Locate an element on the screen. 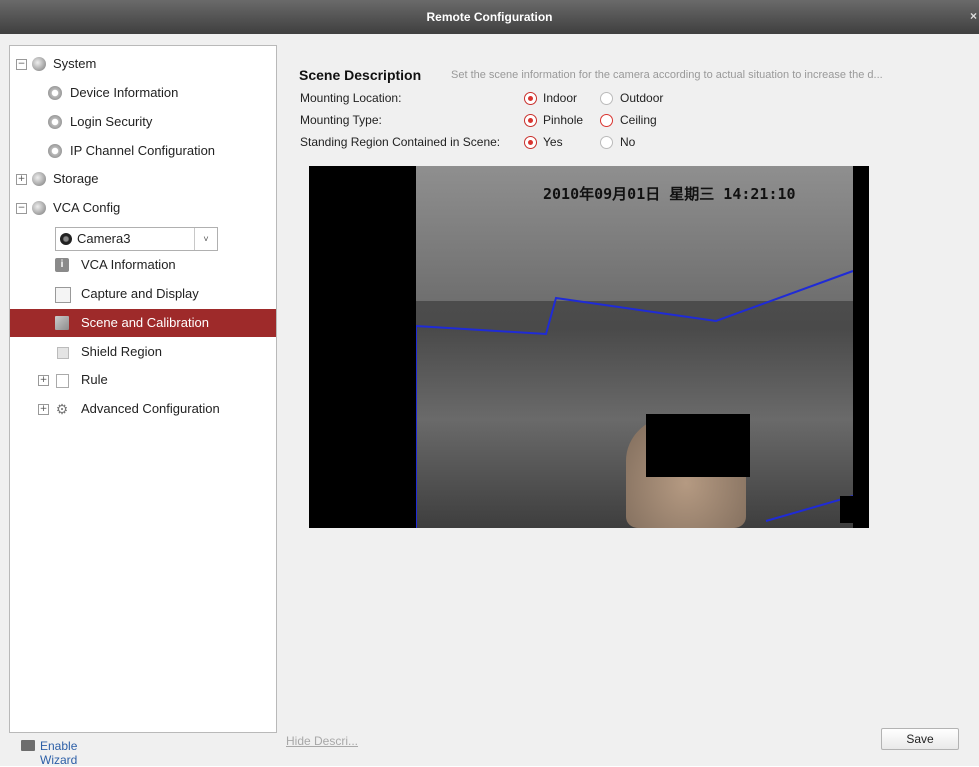 The width and height of the screenshot is (979, 767). tree-node-vca-config: − VCA Config is located at coordinates (143, 208).